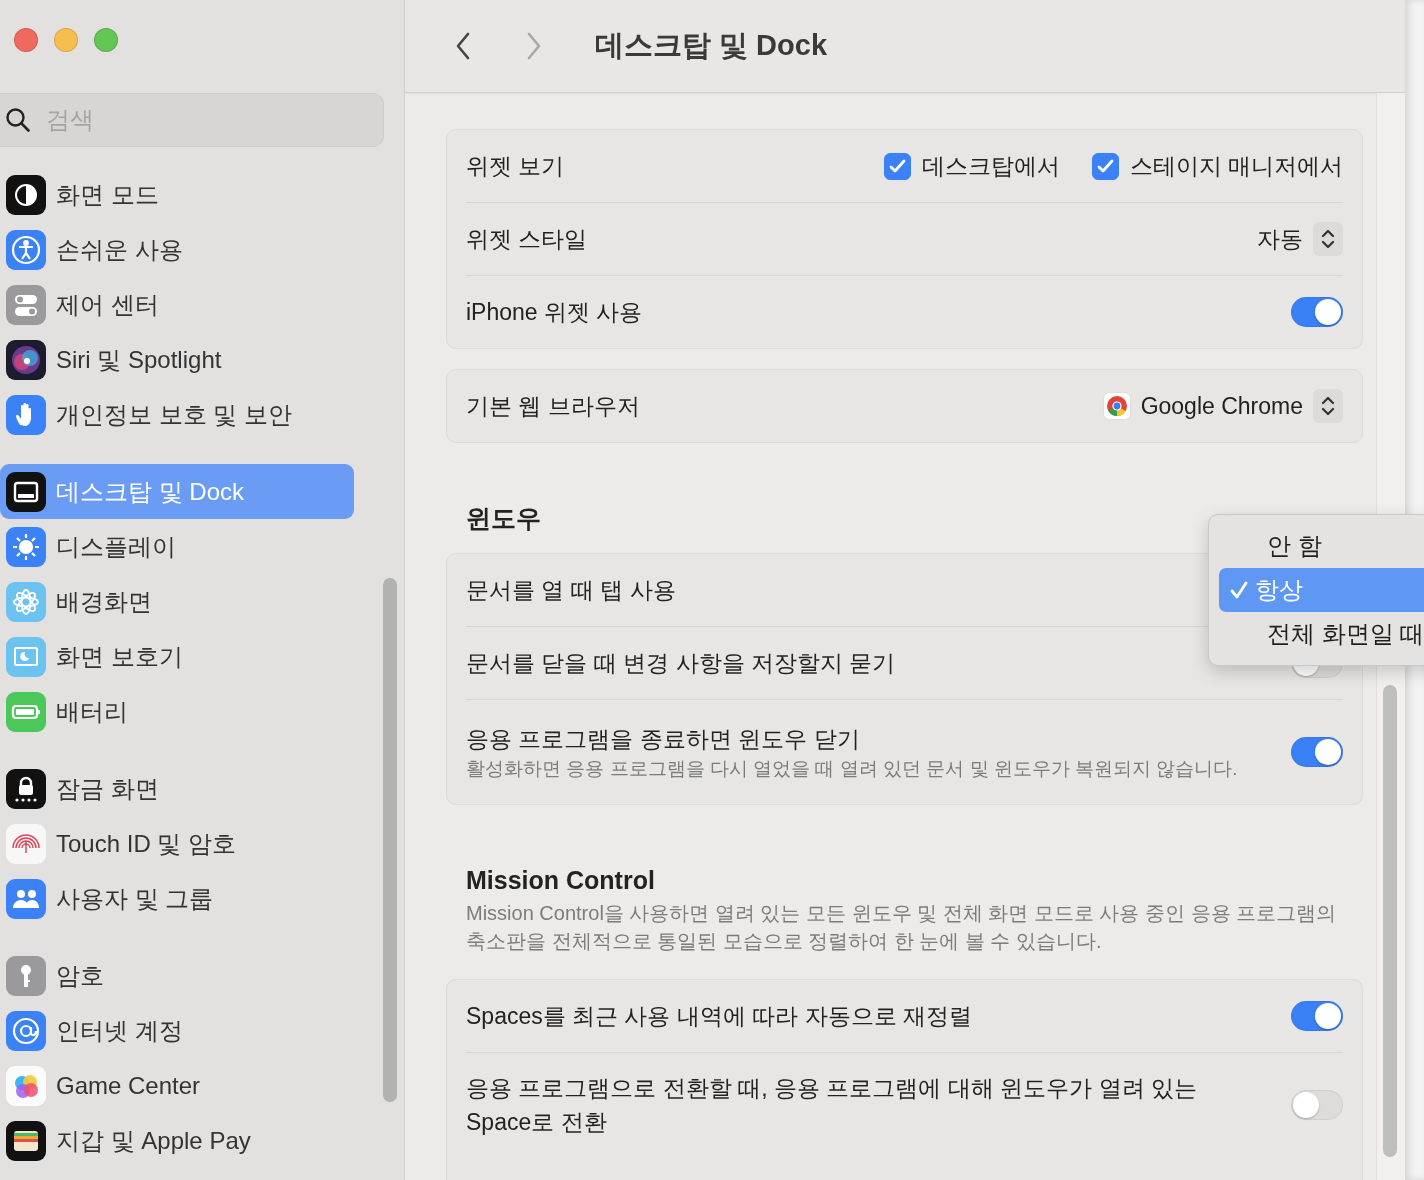  What do you see at coordinates (1116, 406) in the screenshot?
I see `browser-icon` at bounding box center [1116, 406].